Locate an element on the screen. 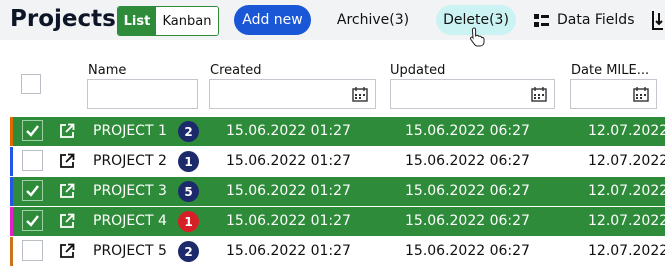 This screenshot has width=665, height=275. project-name-link: PROJECT 2 is located at coordinates (130, 161).